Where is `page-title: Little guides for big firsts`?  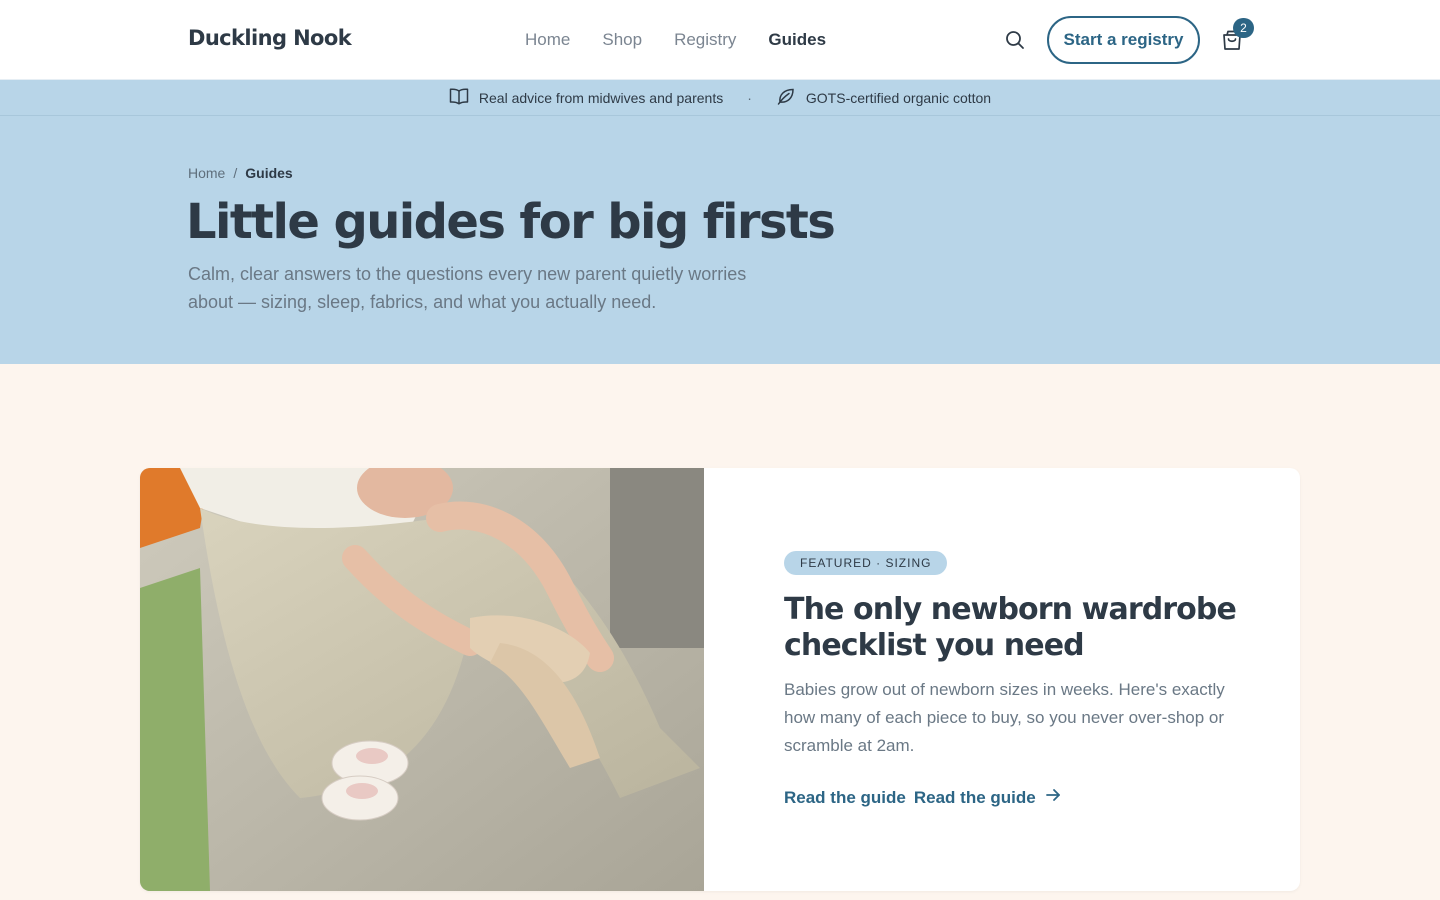
page-title: Little guides for big firsts is located at coordinates (511, 222).